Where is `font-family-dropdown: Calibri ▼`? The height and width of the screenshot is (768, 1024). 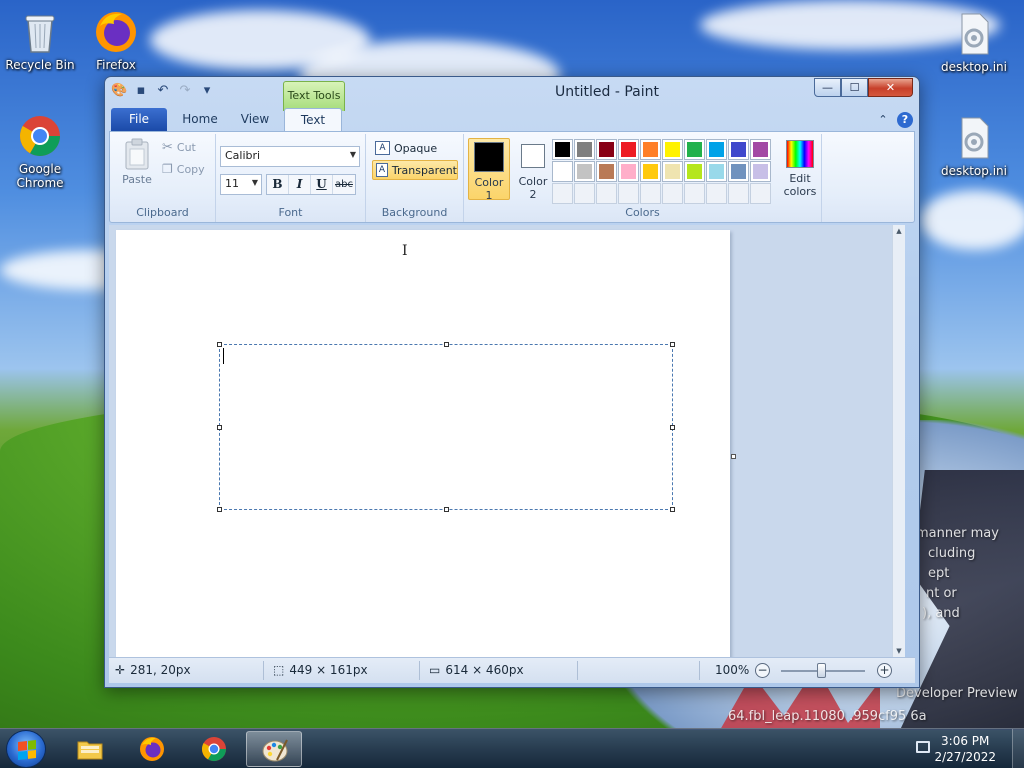 font-family-dropdown: Calibri ▼ is located at coordinates (290, 156).